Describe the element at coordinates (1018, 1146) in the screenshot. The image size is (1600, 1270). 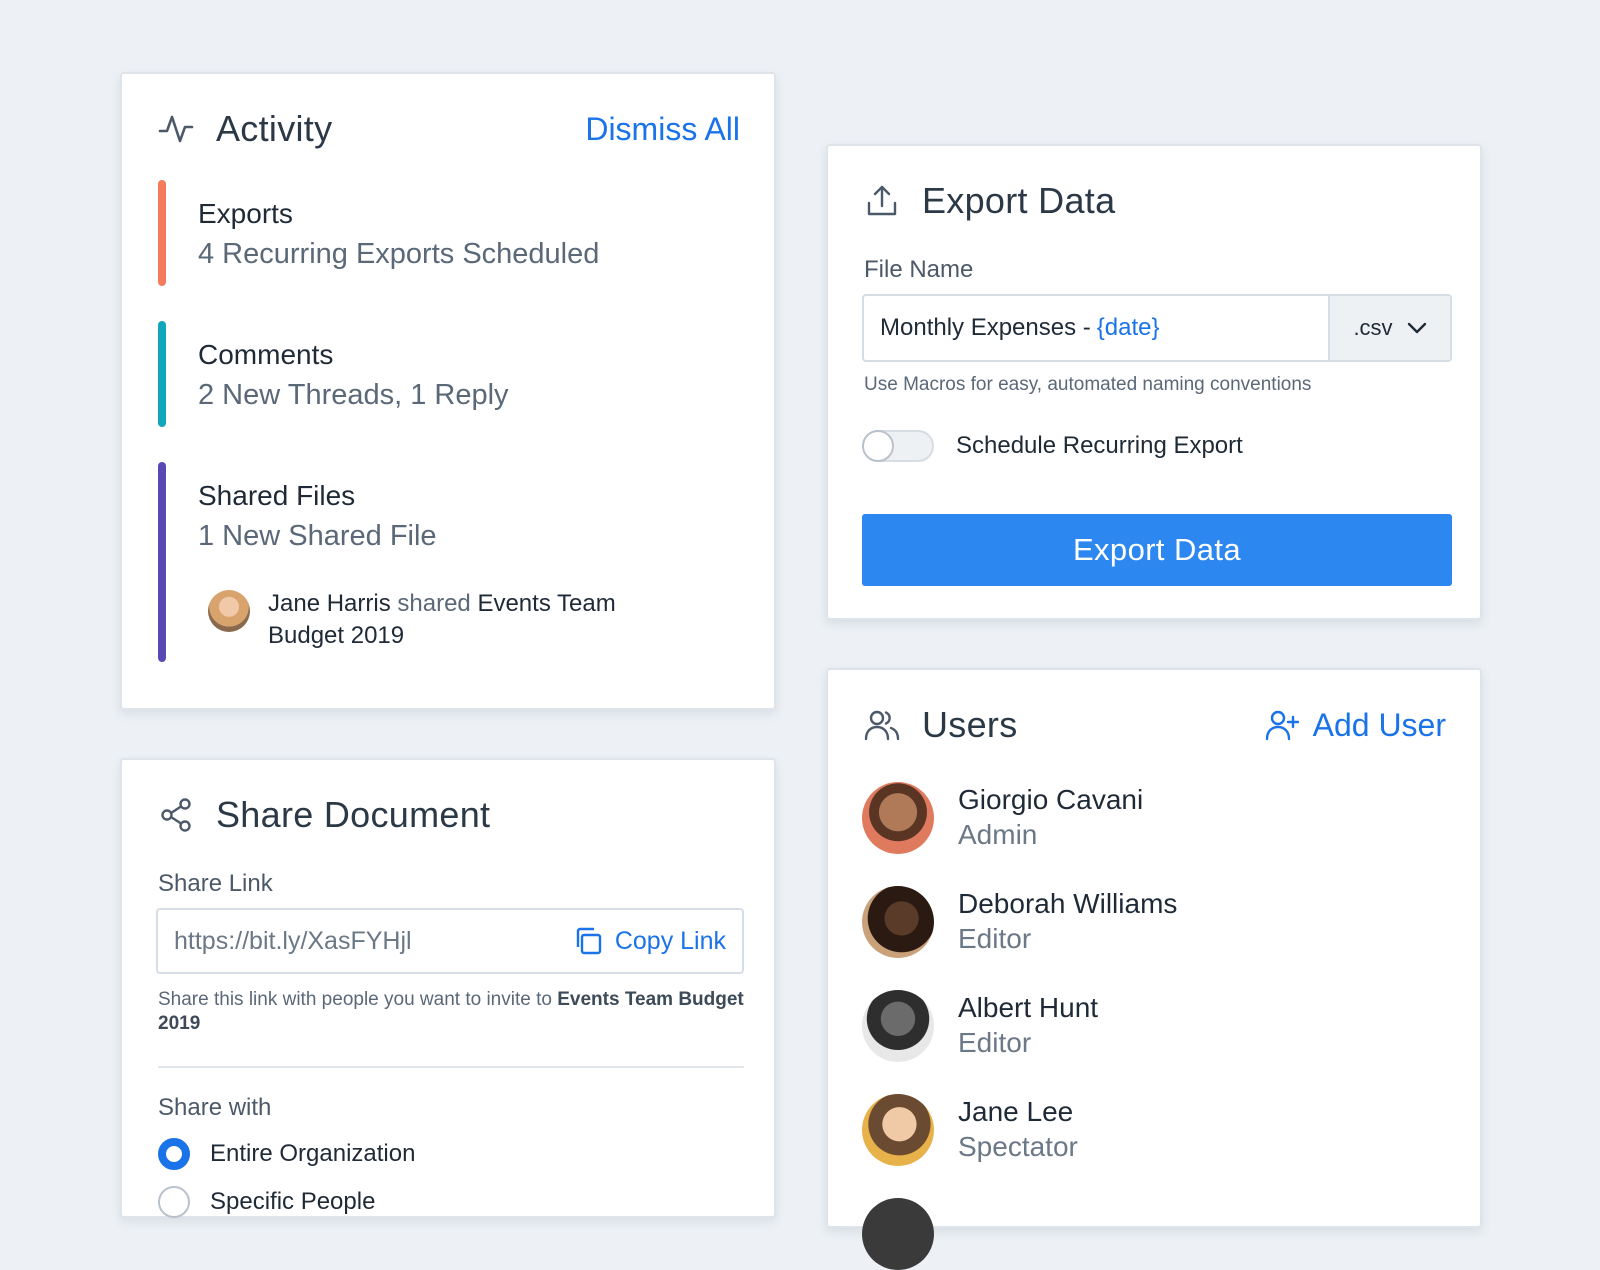
I see `user-role: Spectator` at that location.